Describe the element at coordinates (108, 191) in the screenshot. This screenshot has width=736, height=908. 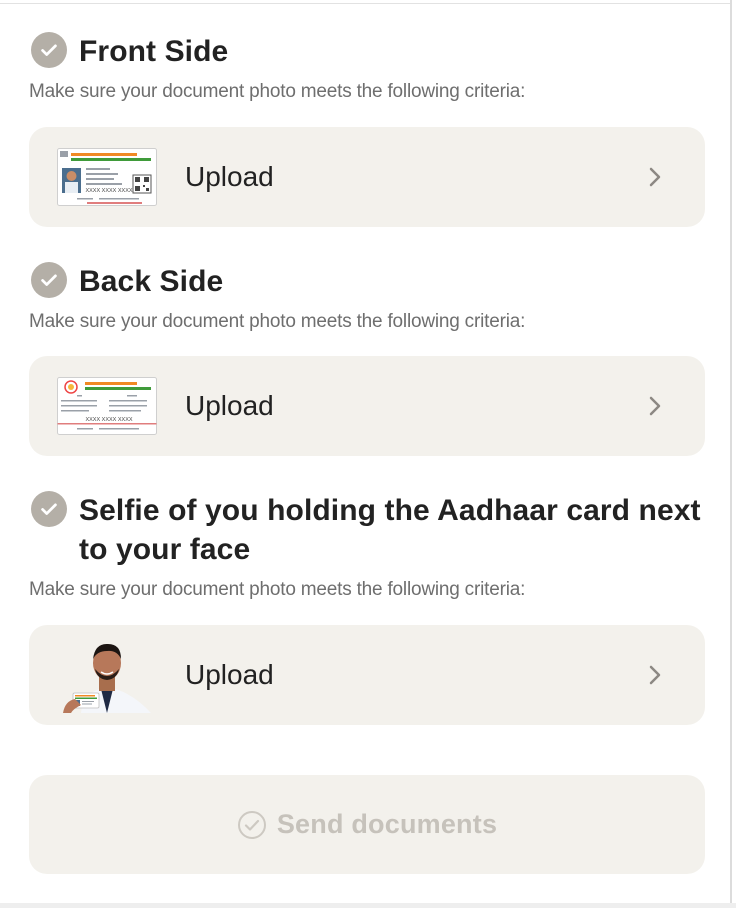
I see `front-card-number: XXXX XXXX XXXX` at that location.